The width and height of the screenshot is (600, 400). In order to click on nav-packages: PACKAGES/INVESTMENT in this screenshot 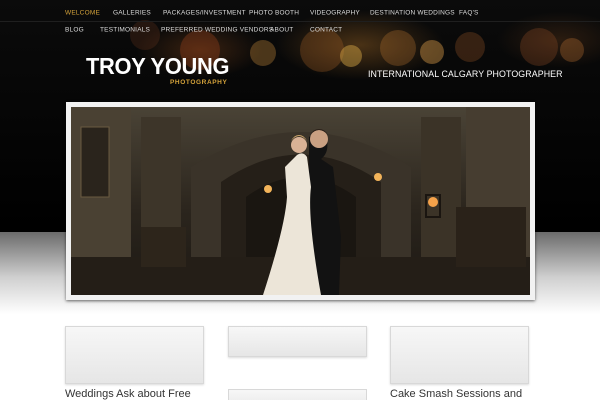, I will do `click(204, 12)`.